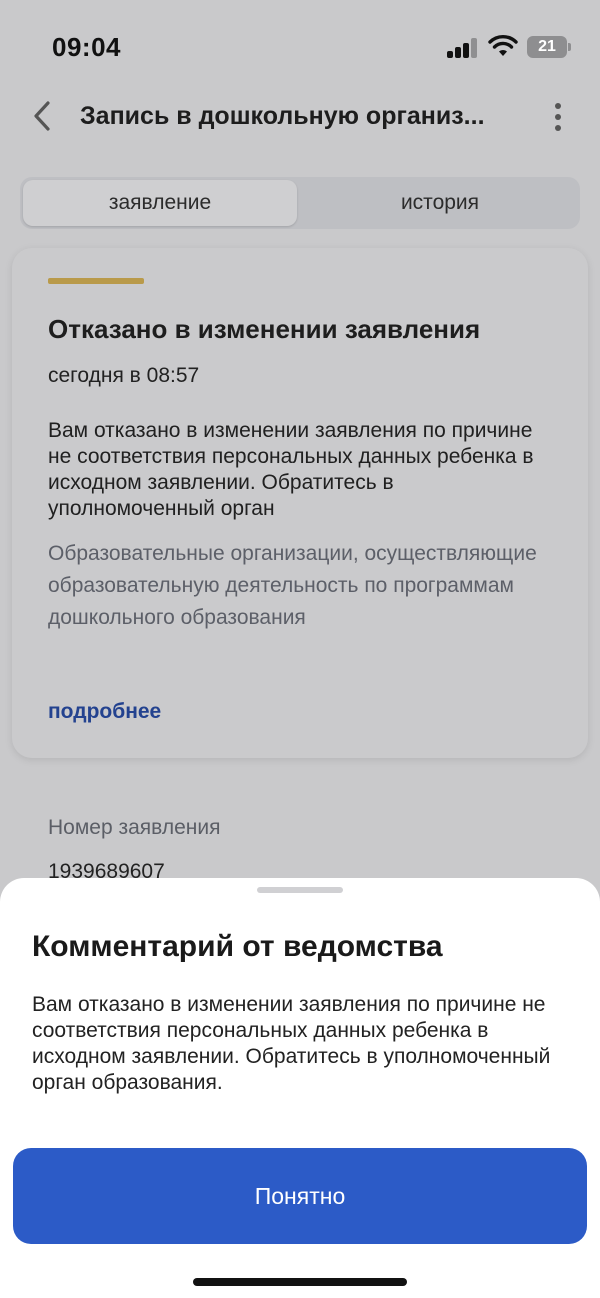 This screenshot has width=600, height=1298. What do you see at coordinates (237, 946) in the screenshot?
I see `sheet-title: Комментарий от ведомства` at bounding box center [237, 946].